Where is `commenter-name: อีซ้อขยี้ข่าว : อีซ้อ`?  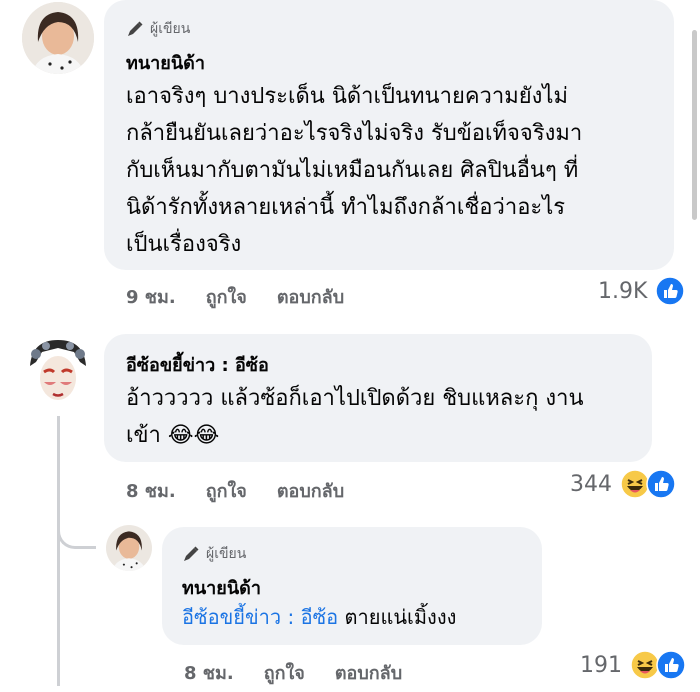
commenter-name: อีซ้อขยี้ข่าว : อีซ้อ is located at coordinates (197, 364).